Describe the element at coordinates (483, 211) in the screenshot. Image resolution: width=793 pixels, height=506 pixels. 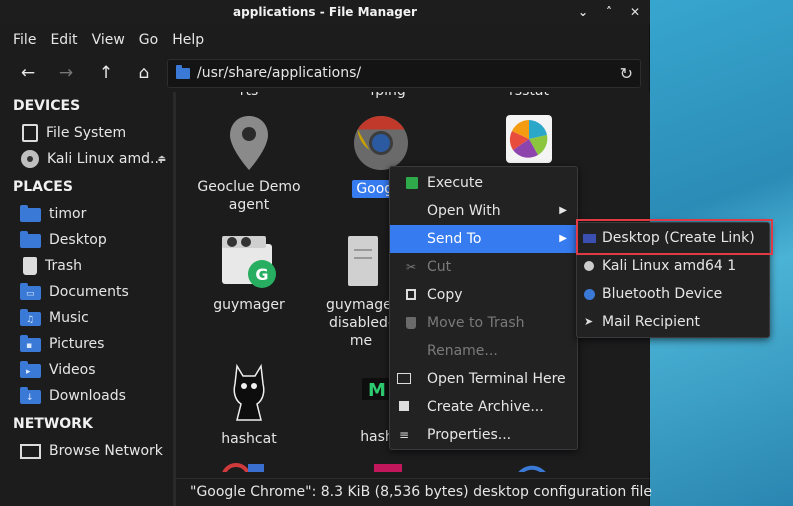
I see `menu-item-open-with: Open With ▶` at that location.